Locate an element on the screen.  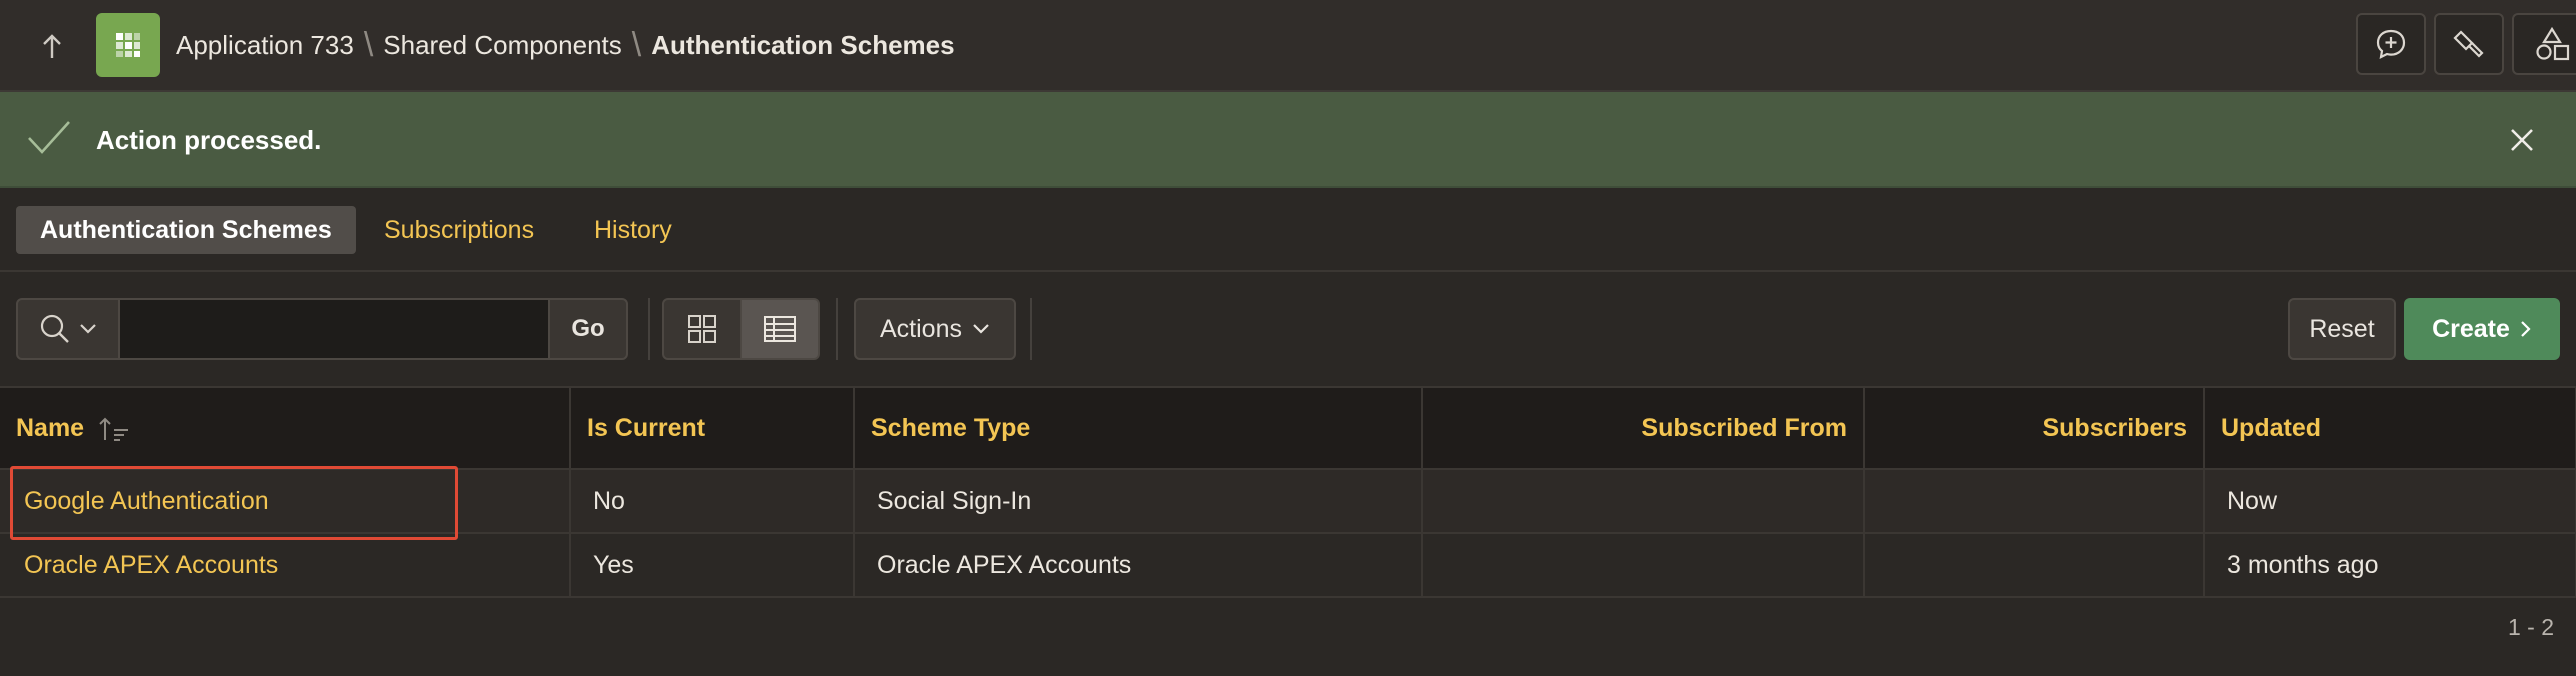
create-label: Create is located at coordinates (2471, 328).